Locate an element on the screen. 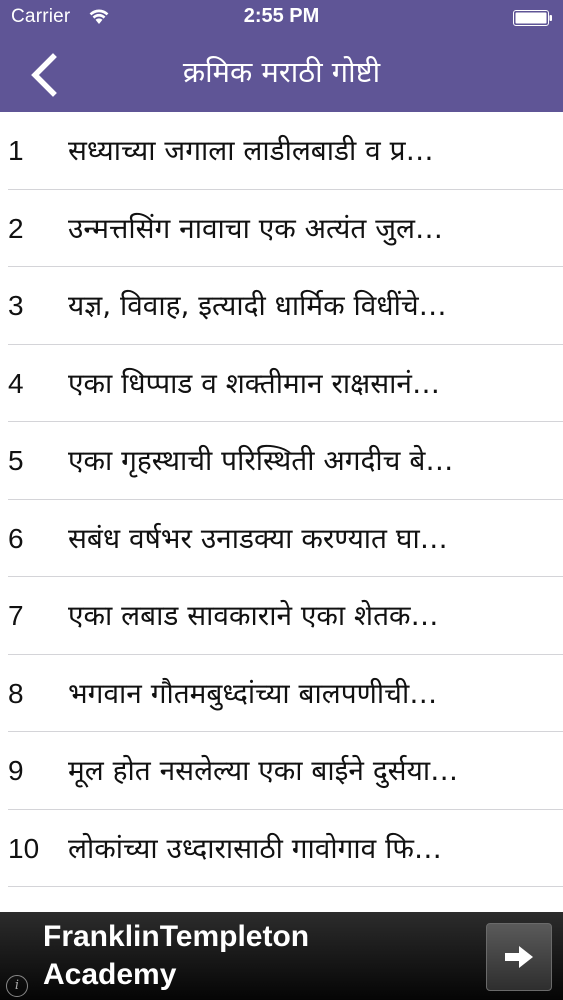 The image size is (563, 1000). info-icon: i is located at coordinates (17, 986).